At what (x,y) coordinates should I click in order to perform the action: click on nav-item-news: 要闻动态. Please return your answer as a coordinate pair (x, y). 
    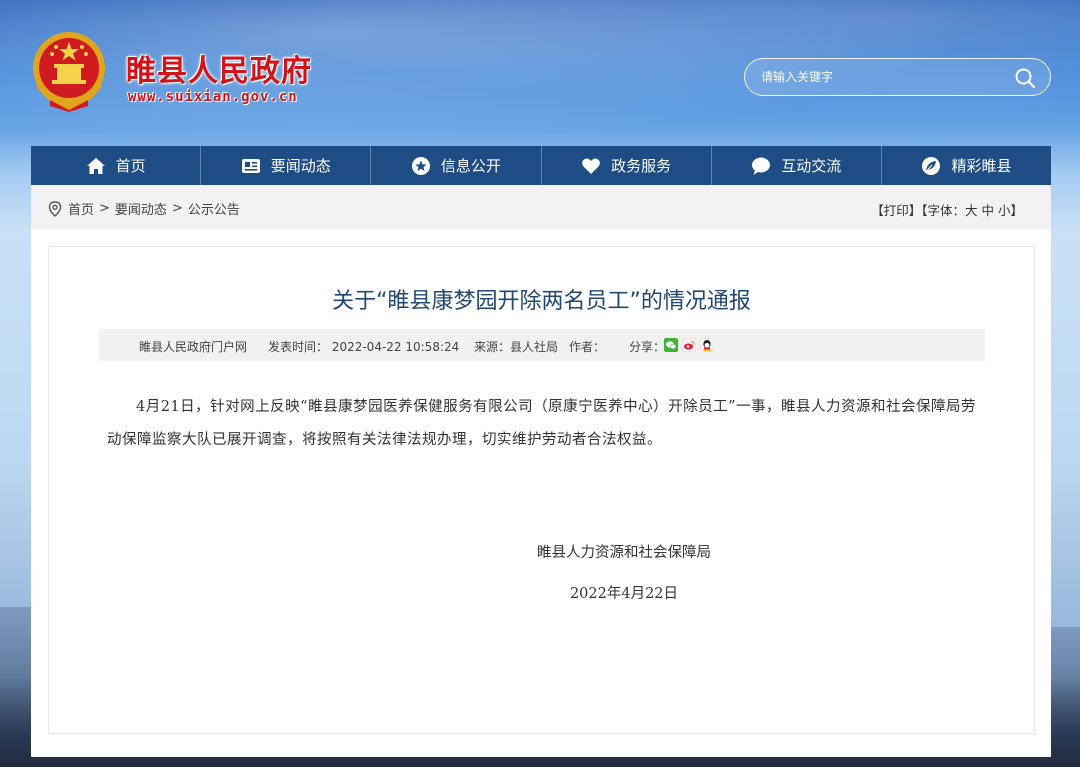
    Looking at the image, I should click on (286, 165).